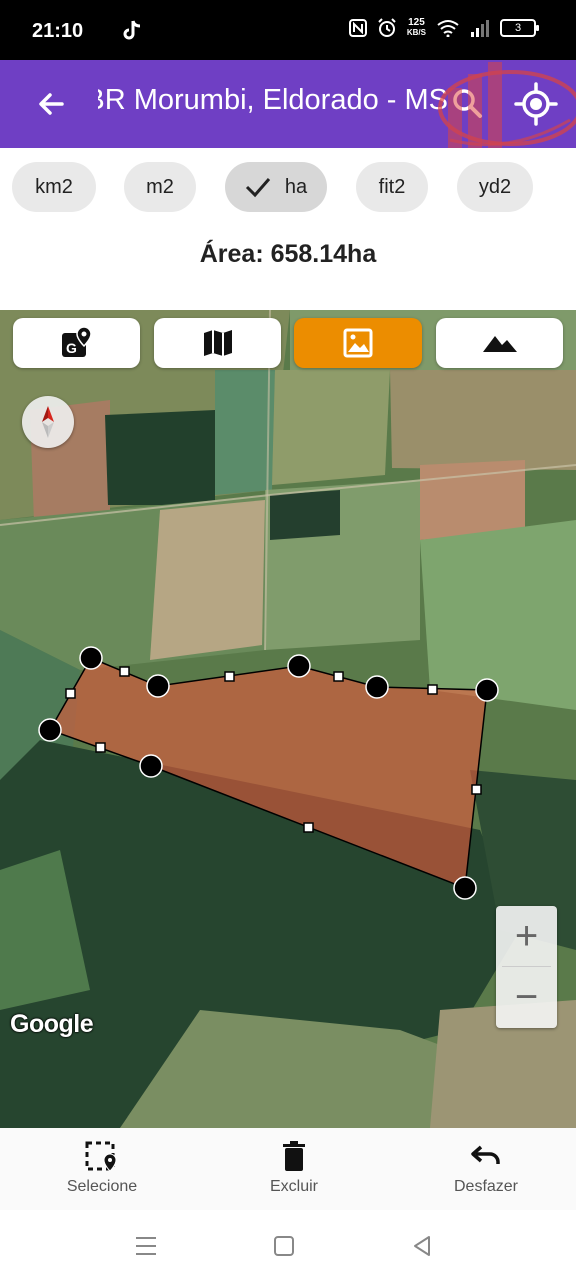  What do you see at coordinates (519, 28) in the screenshot?
I see `battery-indicator: 3` at bounding box center [519, 28].